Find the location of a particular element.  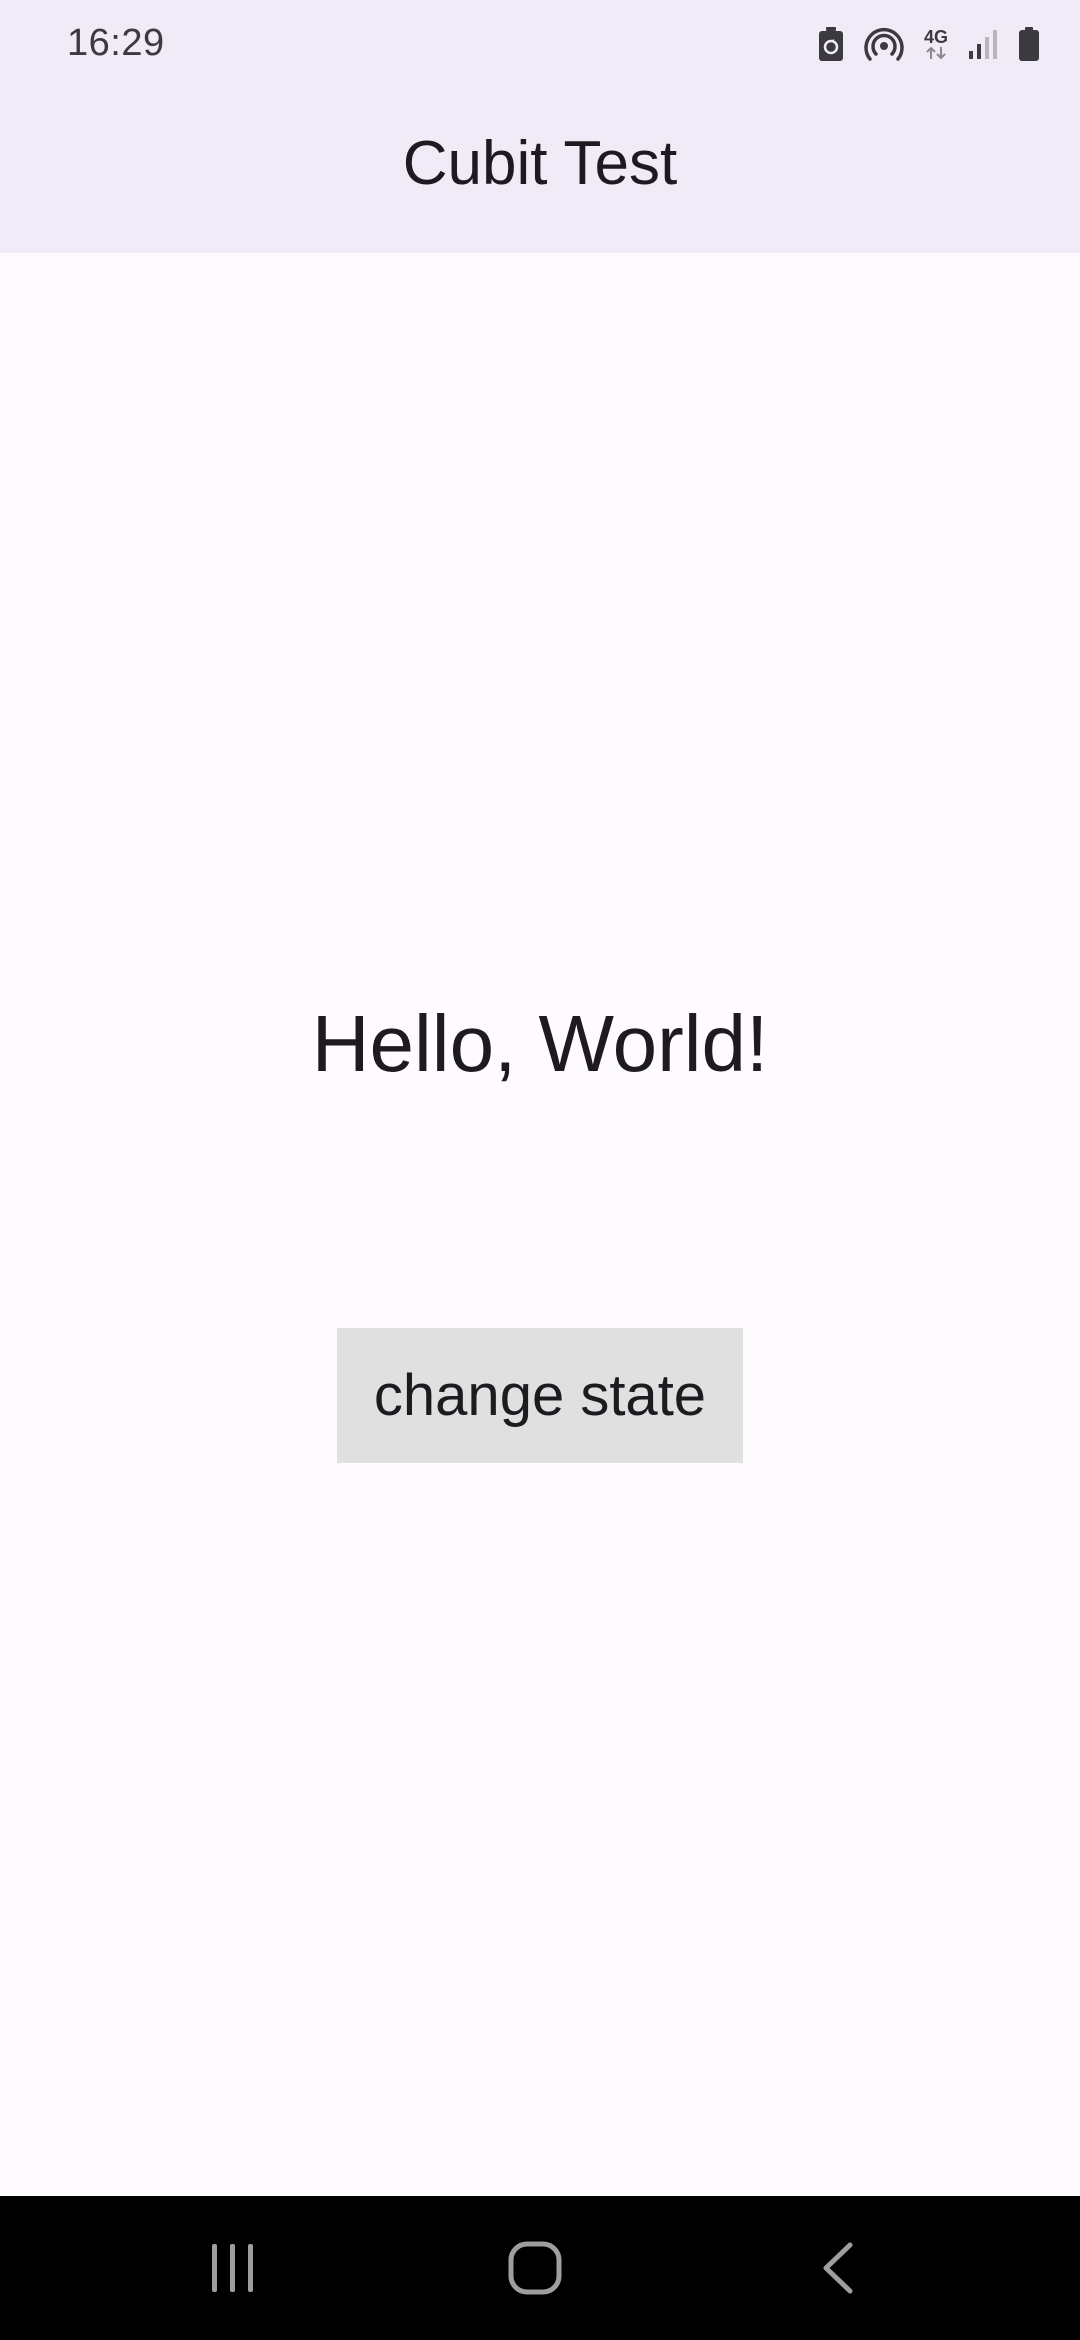

battery-saver-icon is located at coordinates (831, 44).